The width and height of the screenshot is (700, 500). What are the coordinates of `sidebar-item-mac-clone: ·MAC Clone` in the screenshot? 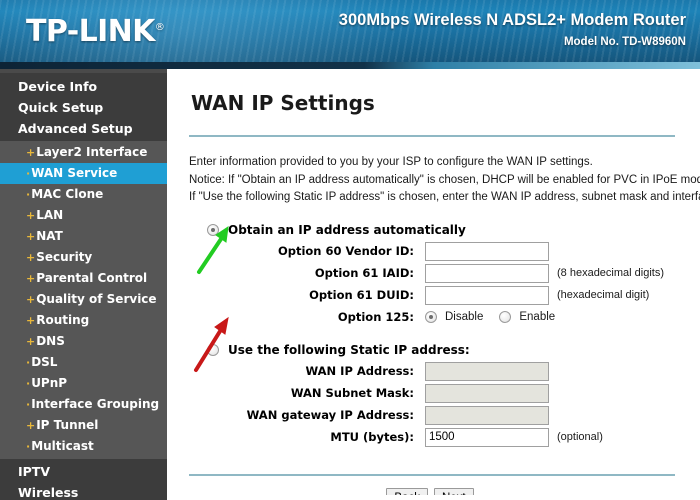 It's located at (83, 194).